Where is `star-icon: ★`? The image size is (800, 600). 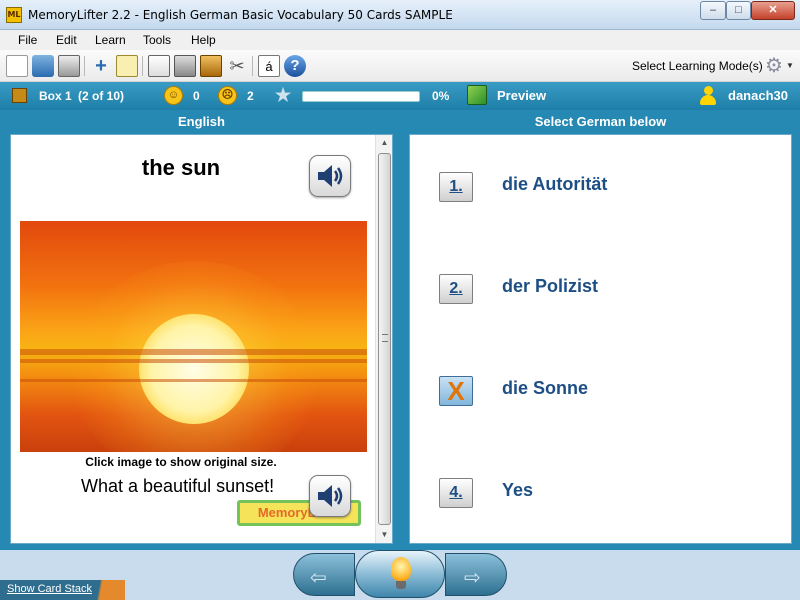
star-icon: ★ is located at coordinates (283, 95).